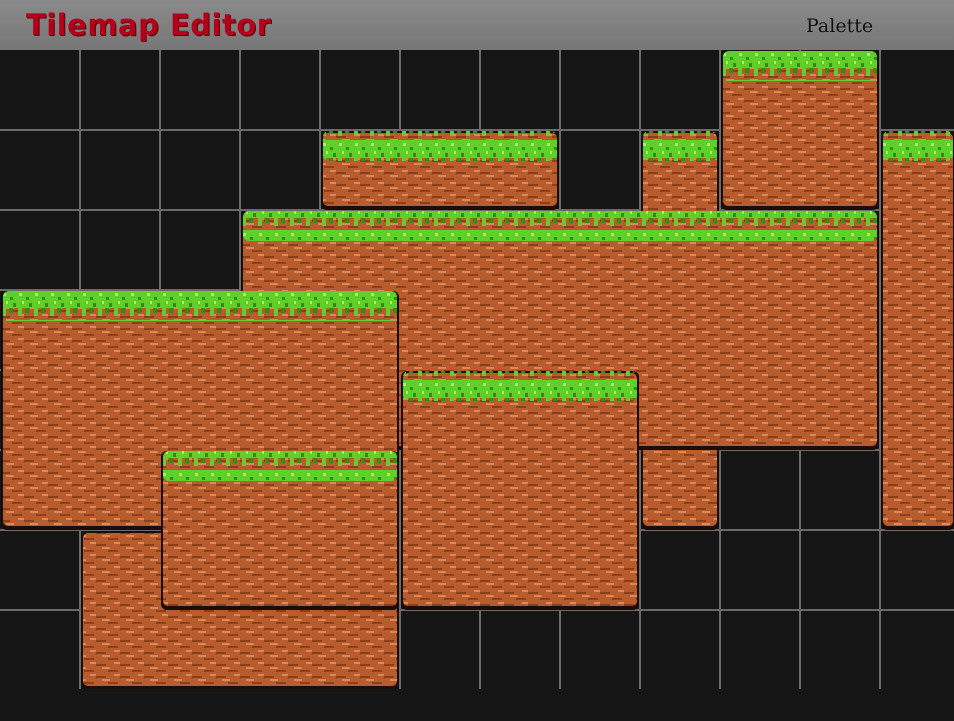 The height and width of the screenshot is (721, 954). I want to click on top-bar: Tilemap Editor Palette, so click(477, 25).